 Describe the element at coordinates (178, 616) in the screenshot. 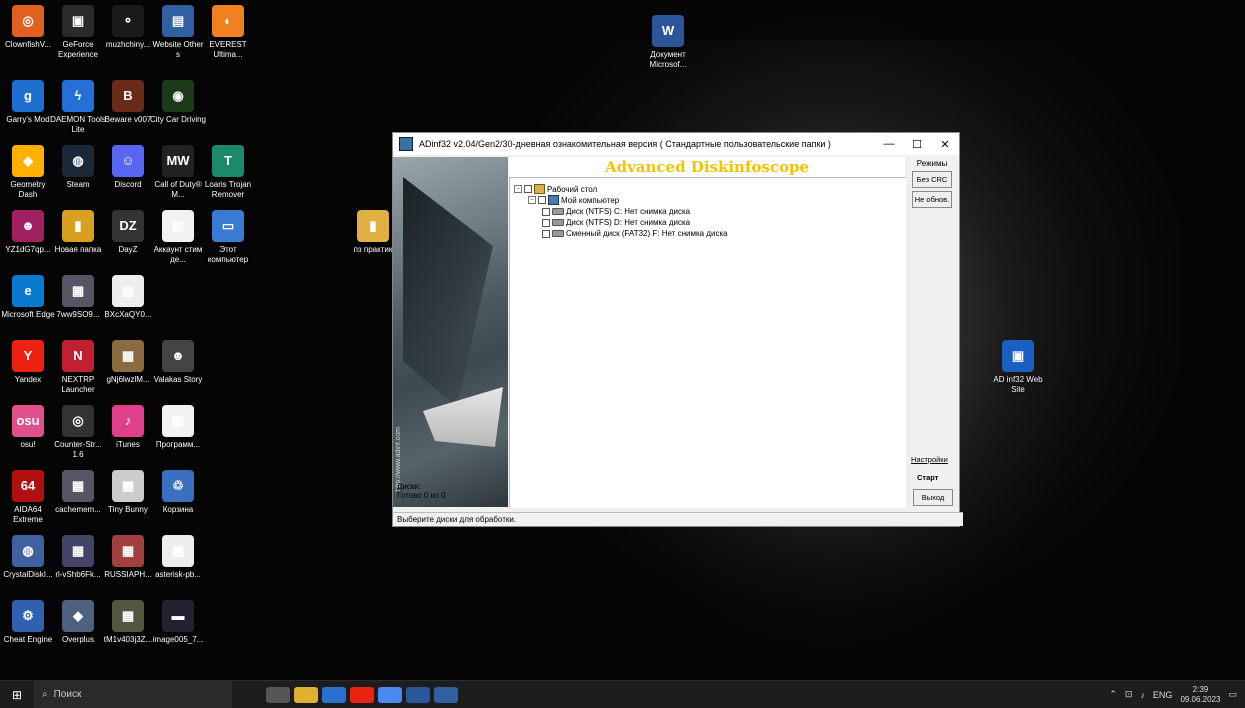

I see `shortcut-icon: ▬` at that location.